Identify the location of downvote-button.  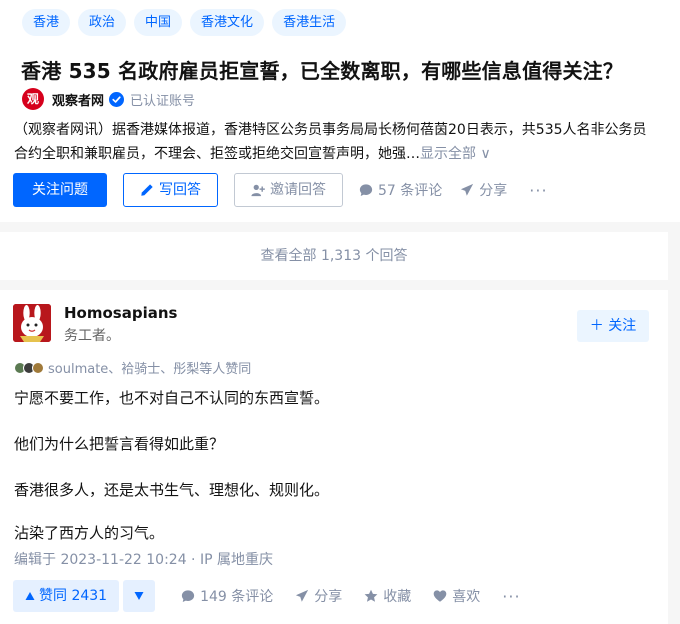
(139, 596).